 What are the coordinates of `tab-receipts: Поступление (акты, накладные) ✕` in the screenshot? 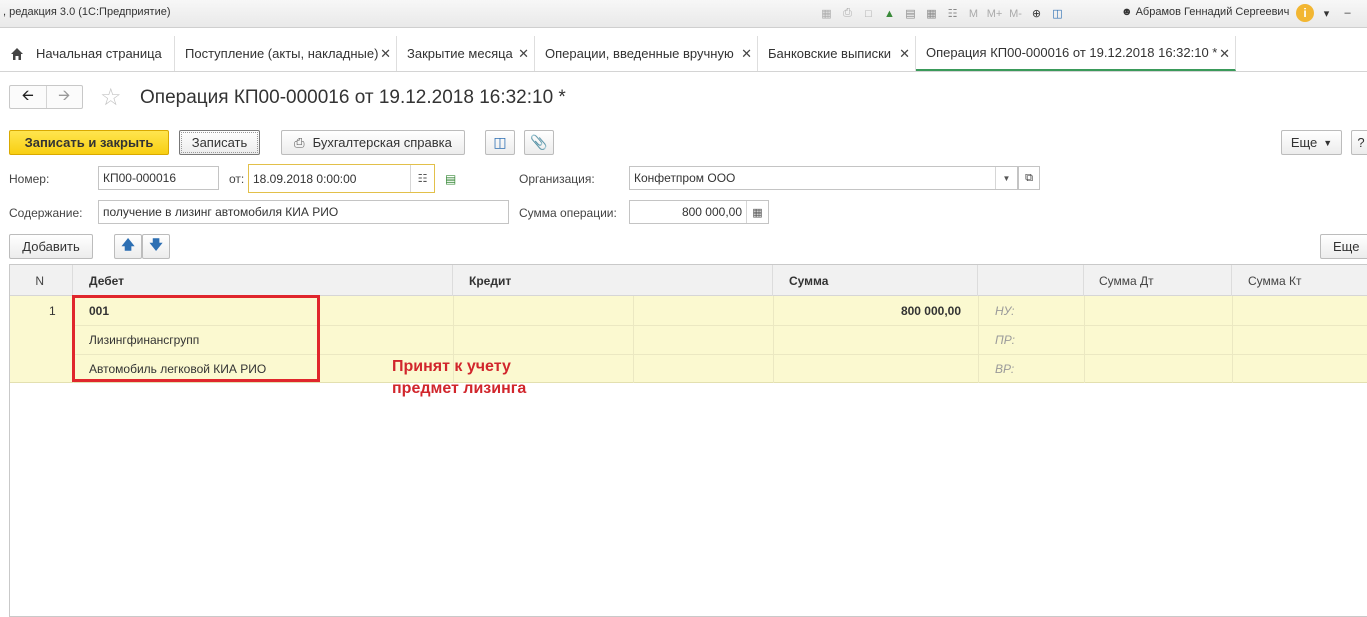 It's located at (286, 53).